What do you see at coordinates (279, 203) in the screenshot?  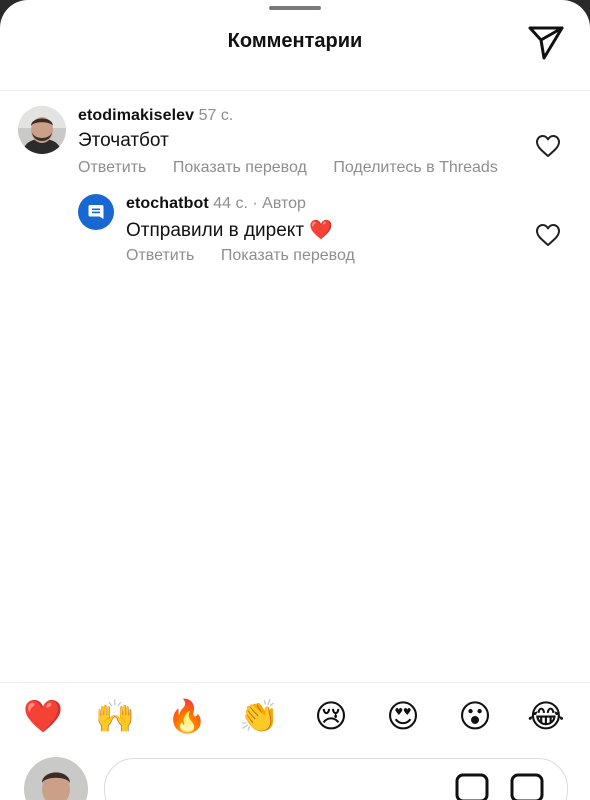 I see `author-badge: · Автор` at bounding box center [279, 203].